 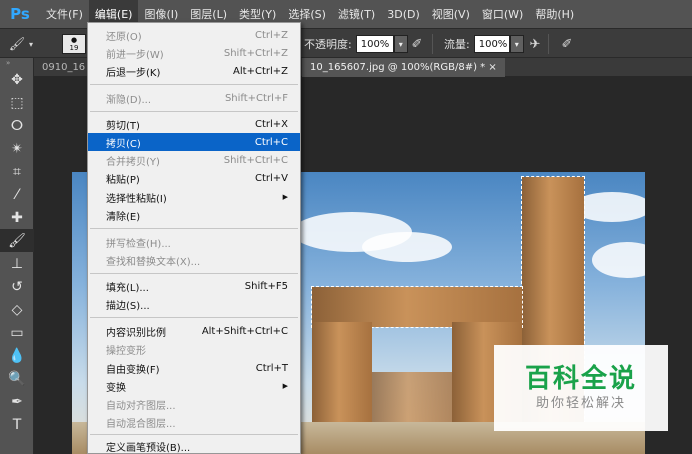 I want to click on flow-control: 流量: 100% ▾, so click(x=484, y=44).